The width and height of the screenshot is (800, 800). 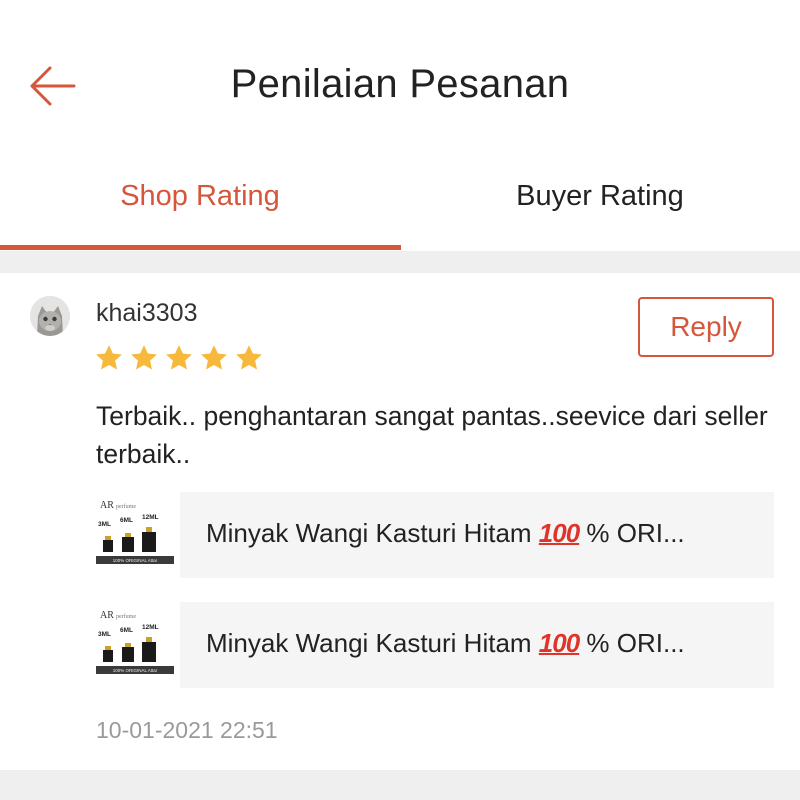 What do you see at coordinates (187, 730) in the screenshot?
I see `review-timestamp: 10-01-2021 22:51` at bounding box center [187, 730].